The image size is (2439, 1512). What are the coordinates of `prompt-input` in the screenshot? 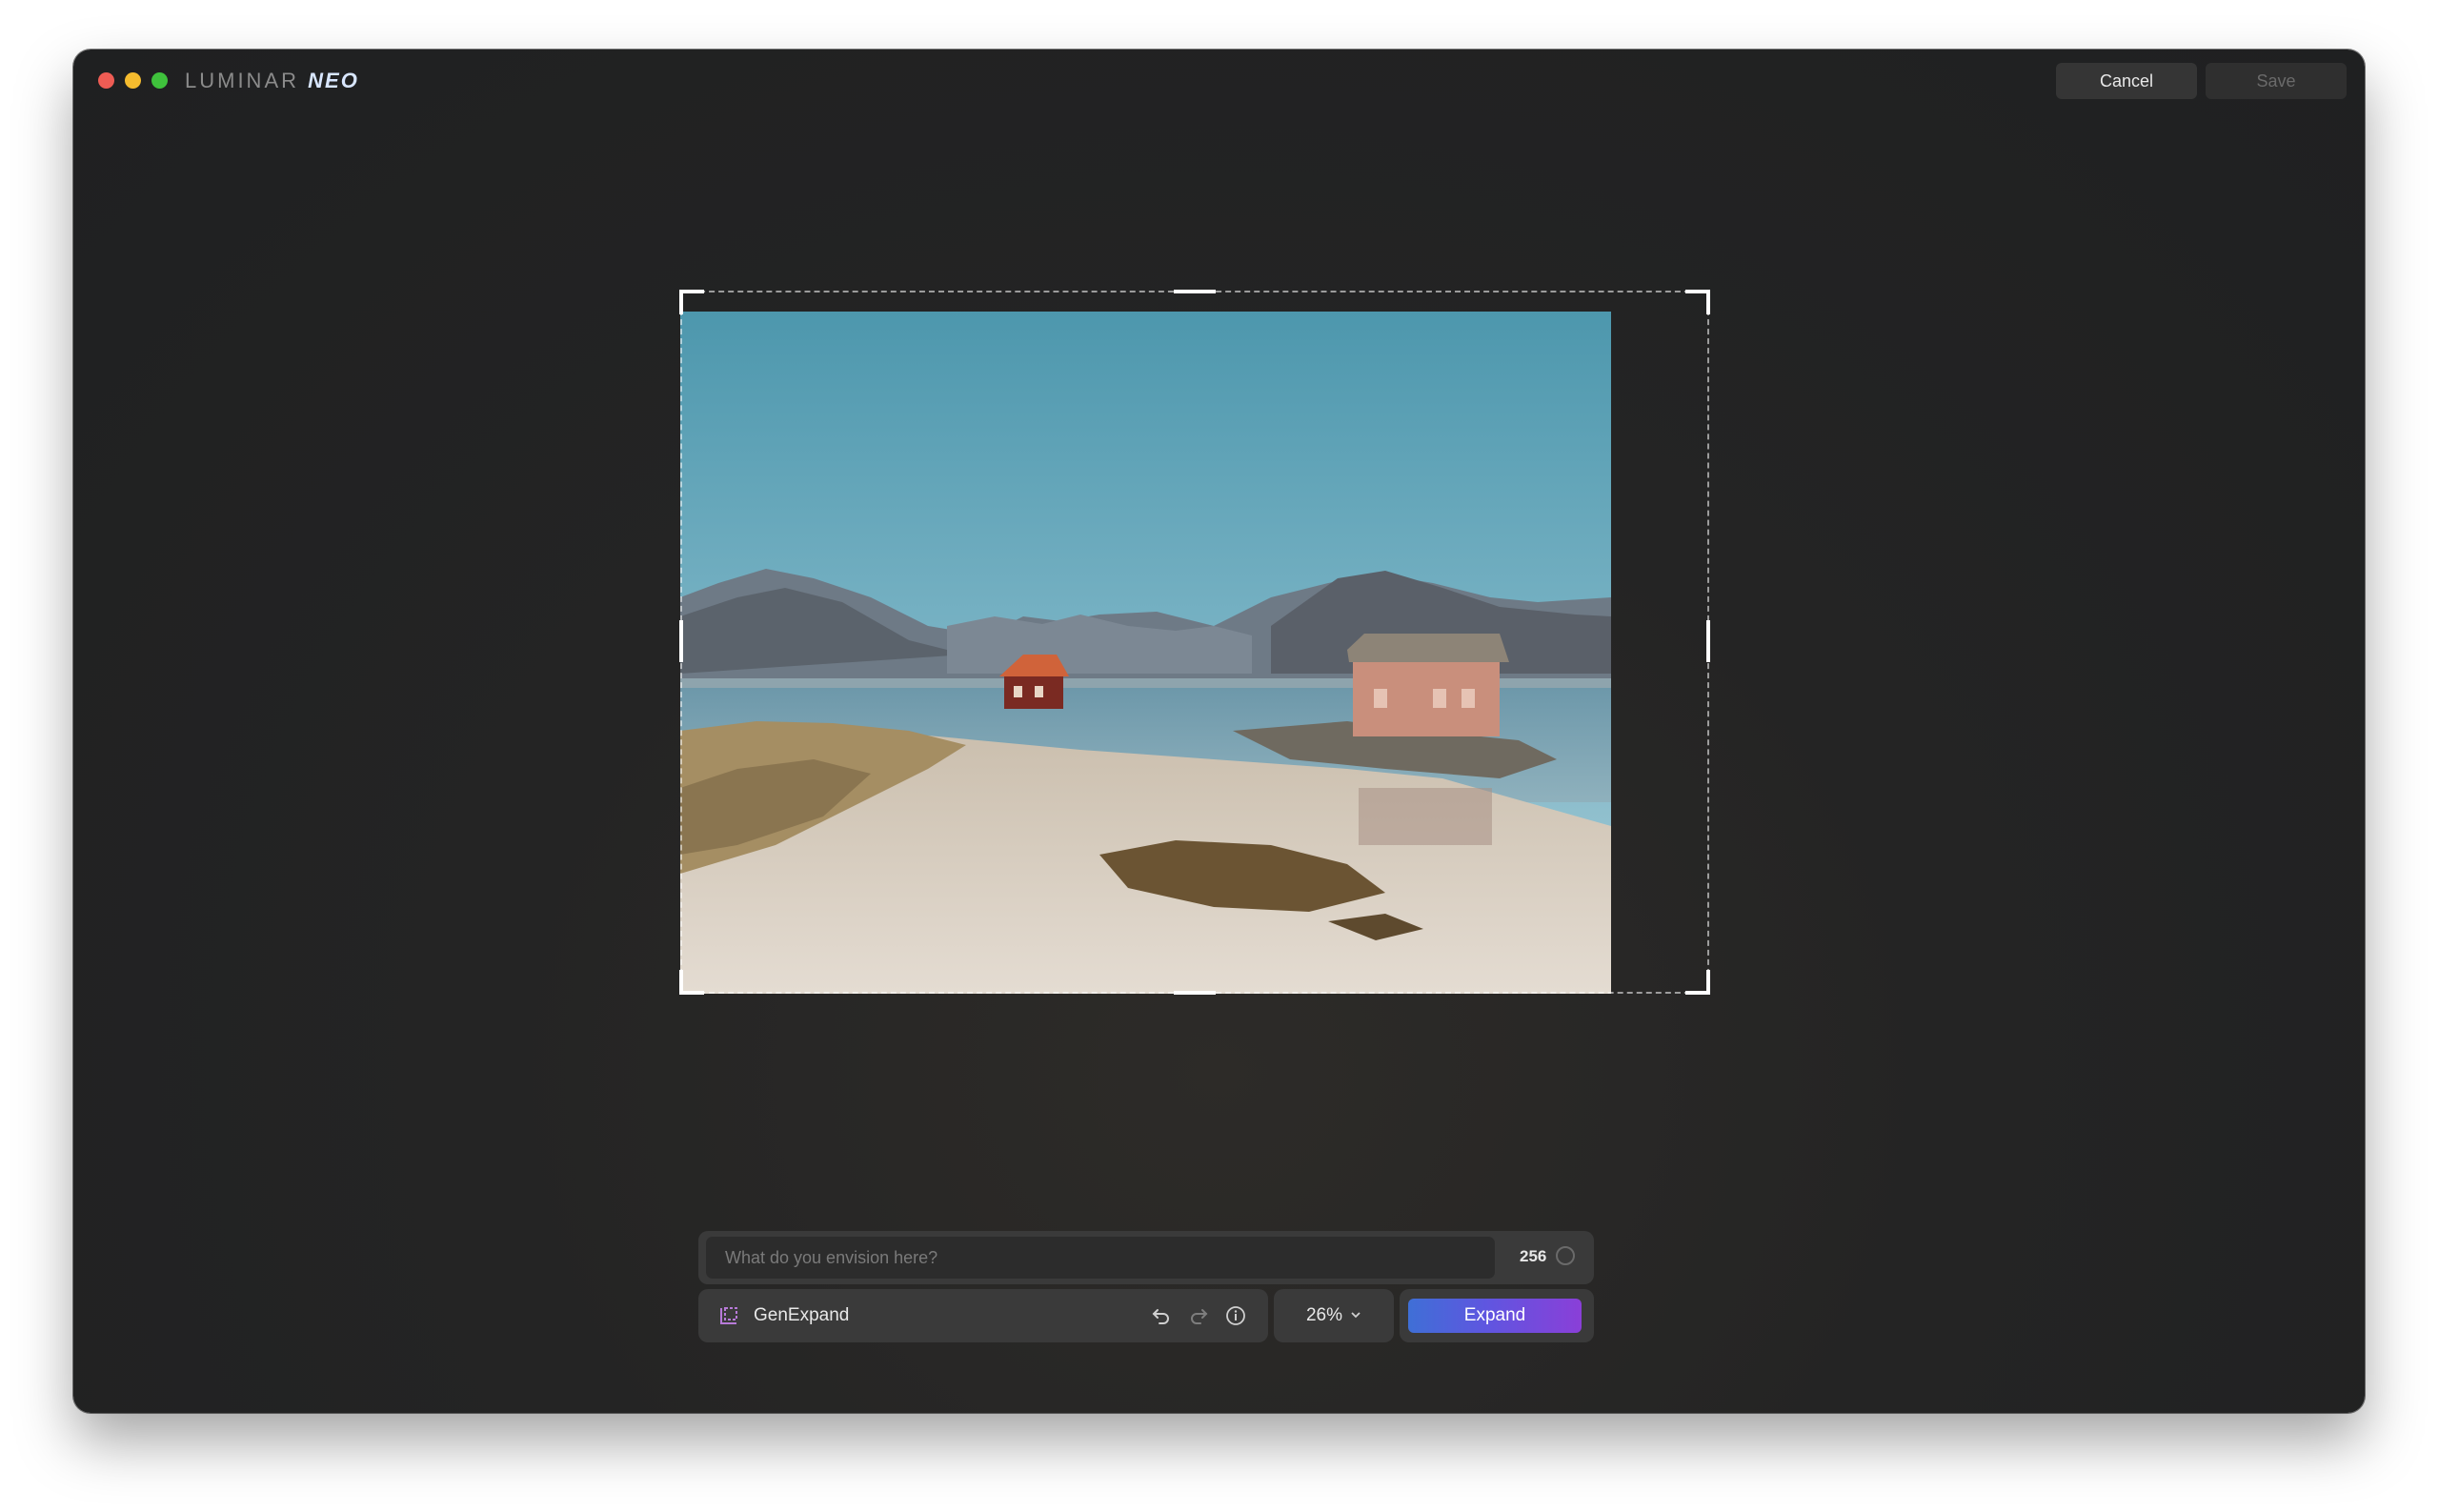 It's located at (1100, 1258).